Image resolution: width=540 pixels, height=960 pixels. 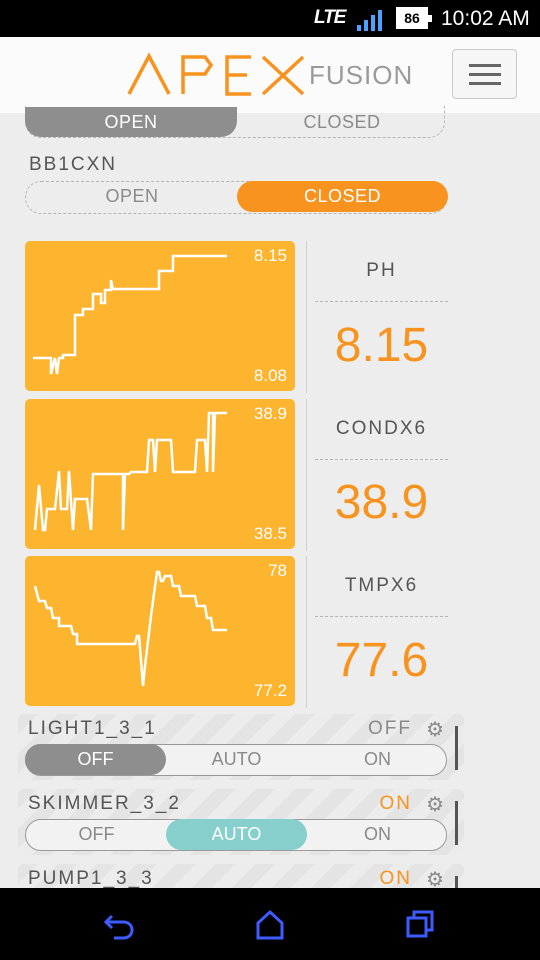 I want to click on clock: 10:02 AM, so click(x=485, y=18).